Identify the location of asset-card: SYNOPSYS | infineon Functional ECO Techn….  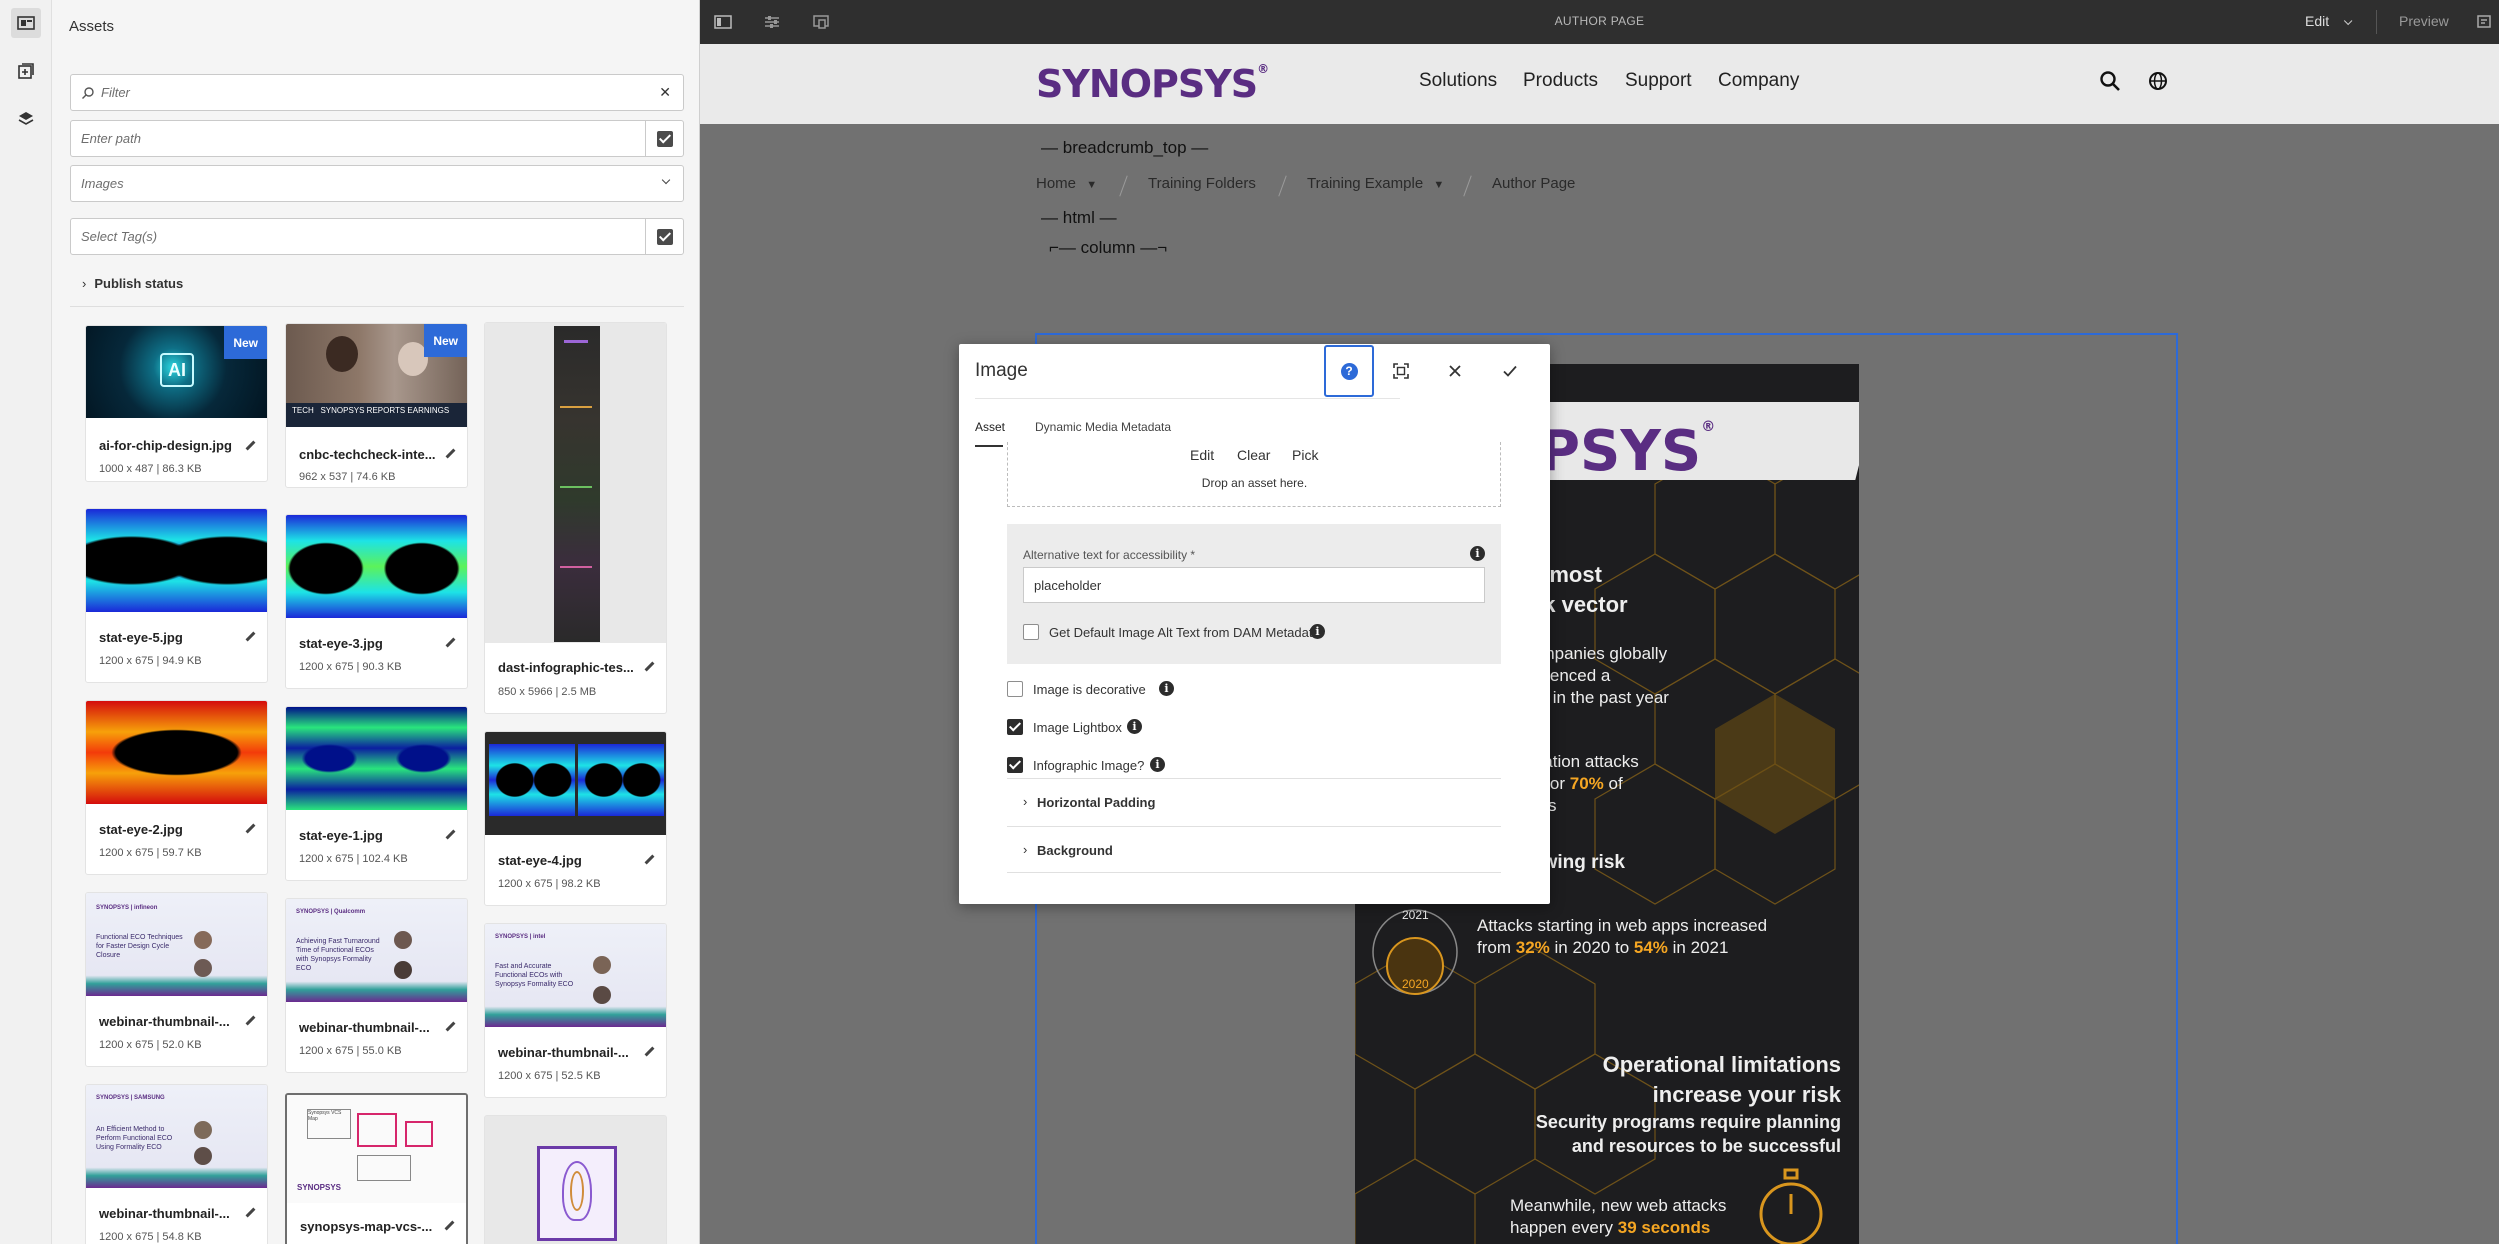
(176, 979).